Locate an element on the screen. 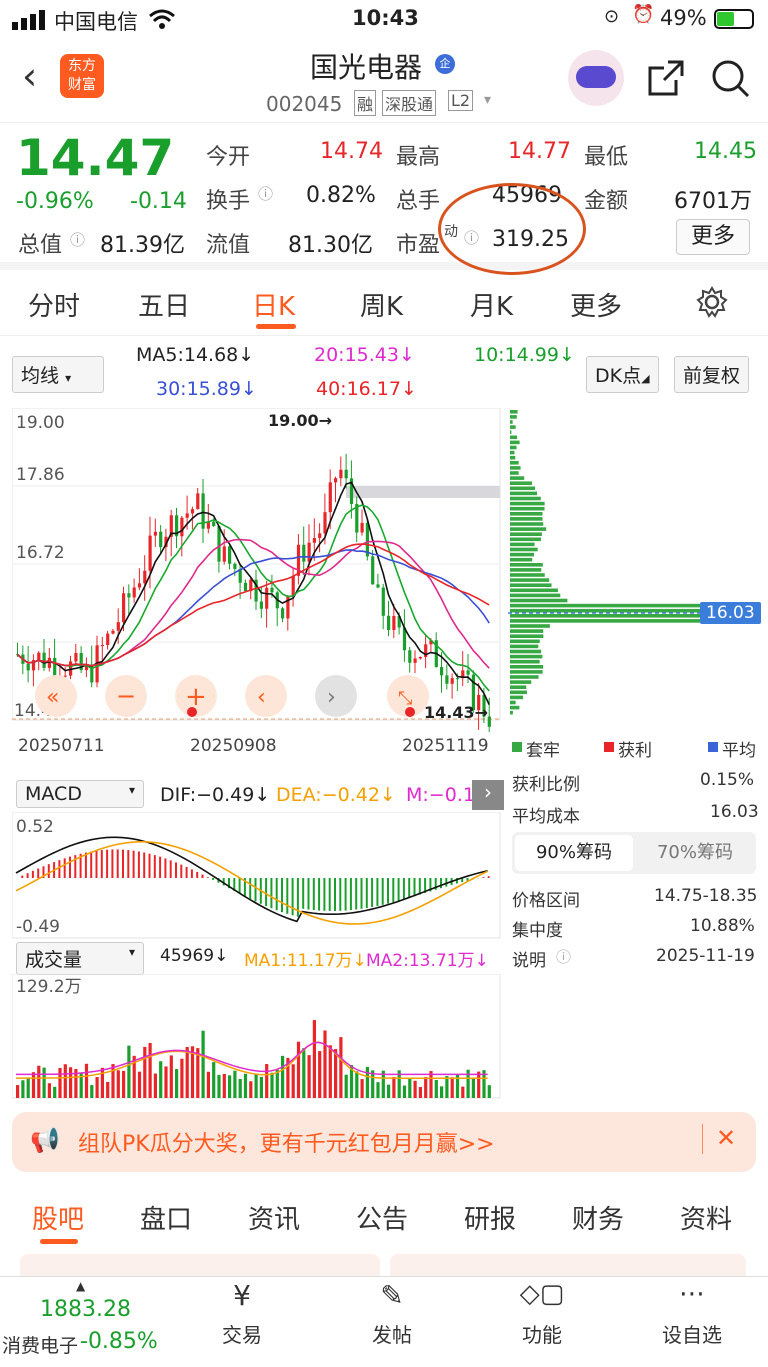 The width and height of the screenshot is (768, 1367). adjust-button: 前复权 is located at coordinates (712, 374).